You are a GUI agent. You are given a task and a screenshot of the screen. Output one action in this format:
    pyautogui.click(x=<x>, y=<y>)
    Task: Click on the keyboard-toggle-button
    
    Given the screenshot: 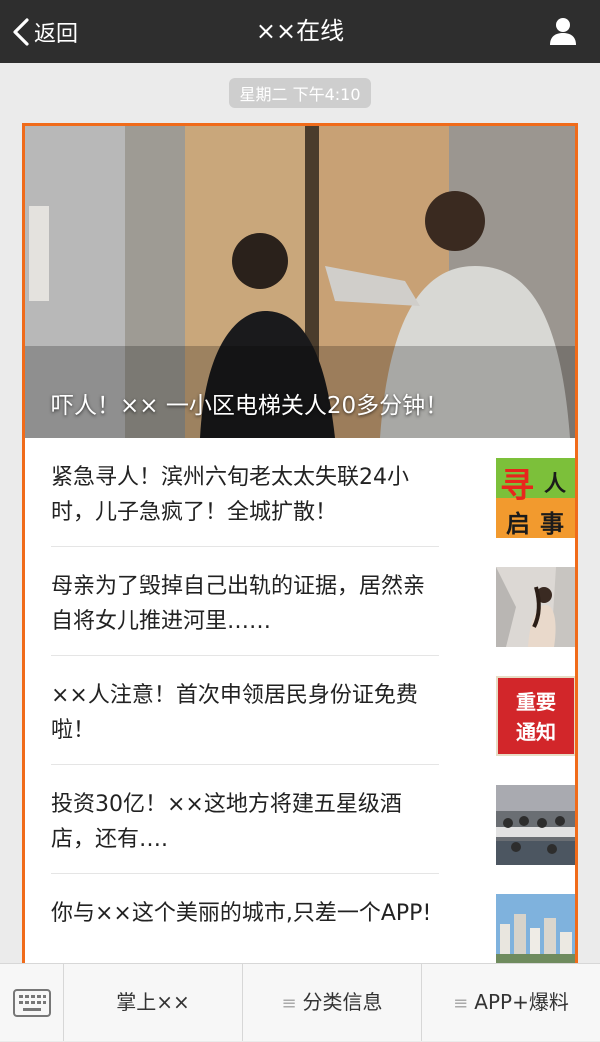 What is the action you would take?
    pyautogui.click(x=32, y=1002)
    